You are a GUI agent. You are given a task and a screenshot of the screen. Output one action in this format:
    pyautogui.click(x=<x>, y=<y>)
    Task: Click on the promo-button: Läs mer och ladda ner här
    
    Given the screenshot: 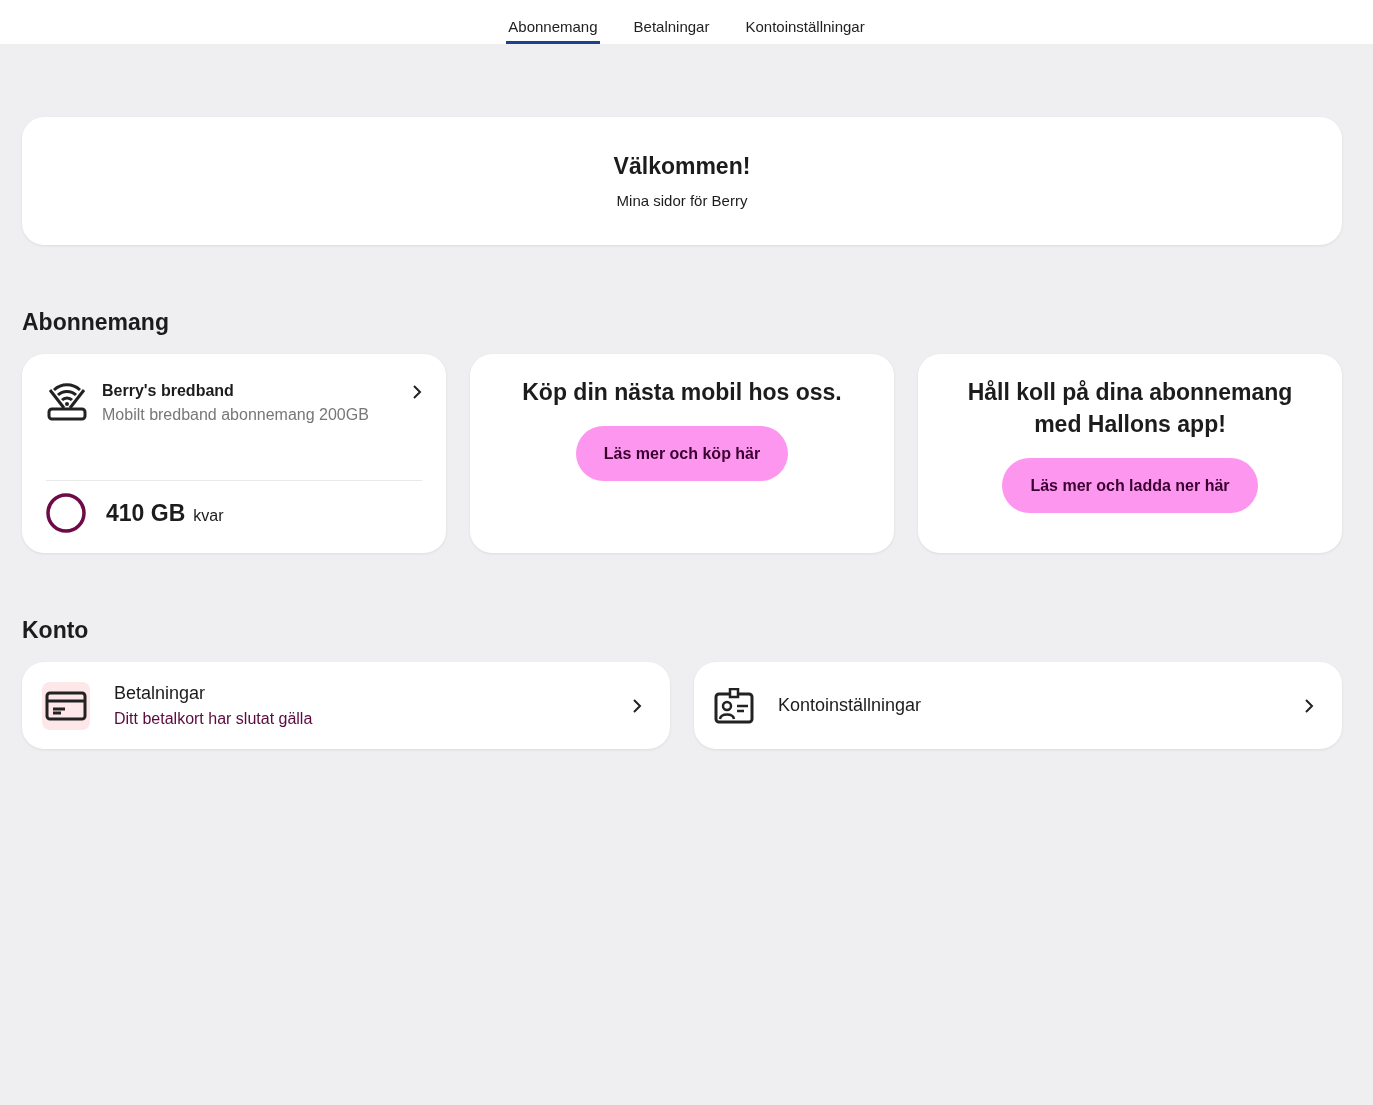 What is the action you would take?
    pyautogui.click(x=1130, y=485)
    